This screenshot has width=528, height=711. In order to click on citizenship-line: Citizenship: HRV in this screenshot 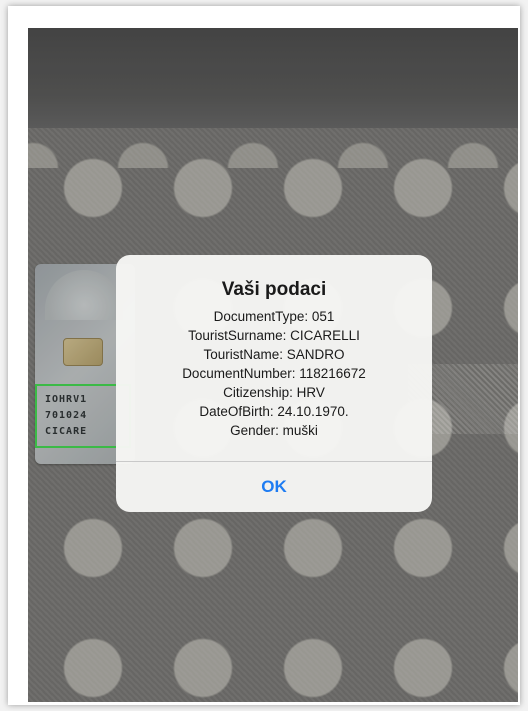, I will do `click(274, 392)`.